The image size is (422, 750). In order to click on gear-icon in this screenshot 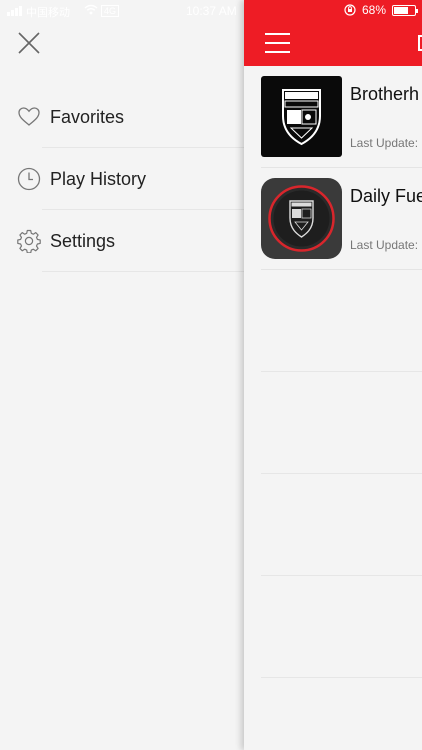, I will do `click(29, 241)`.